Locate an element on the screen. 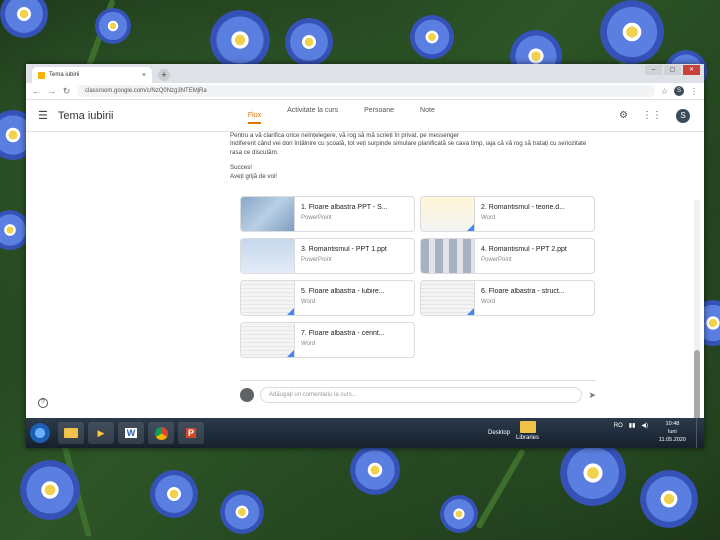 Image resolution: width=720 pixels, height=540 pixels. attachment-card: 2. Romantismul - teorie.d... Word is located at coordinates (507, 214).